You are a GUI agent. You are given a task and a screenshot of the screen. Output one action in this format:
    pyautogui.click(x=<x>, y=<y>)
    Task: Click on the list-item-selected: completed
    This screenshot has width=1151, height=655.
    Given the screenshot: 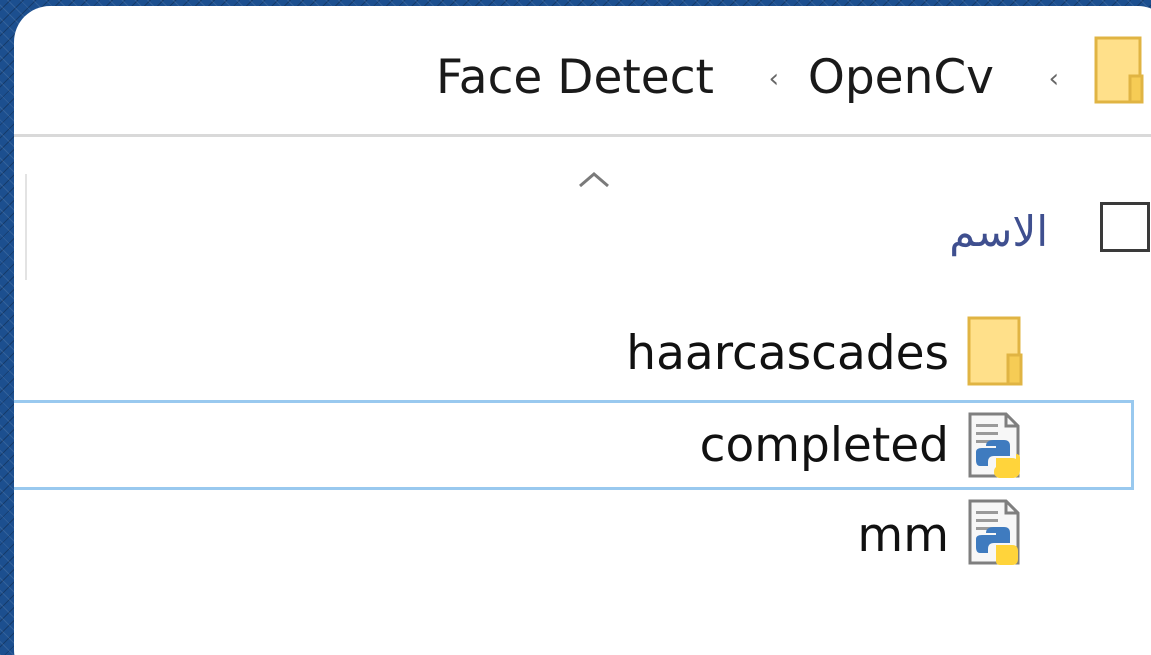 What is the action you would take?
    pyautogui.click(x=574, y=445)
    